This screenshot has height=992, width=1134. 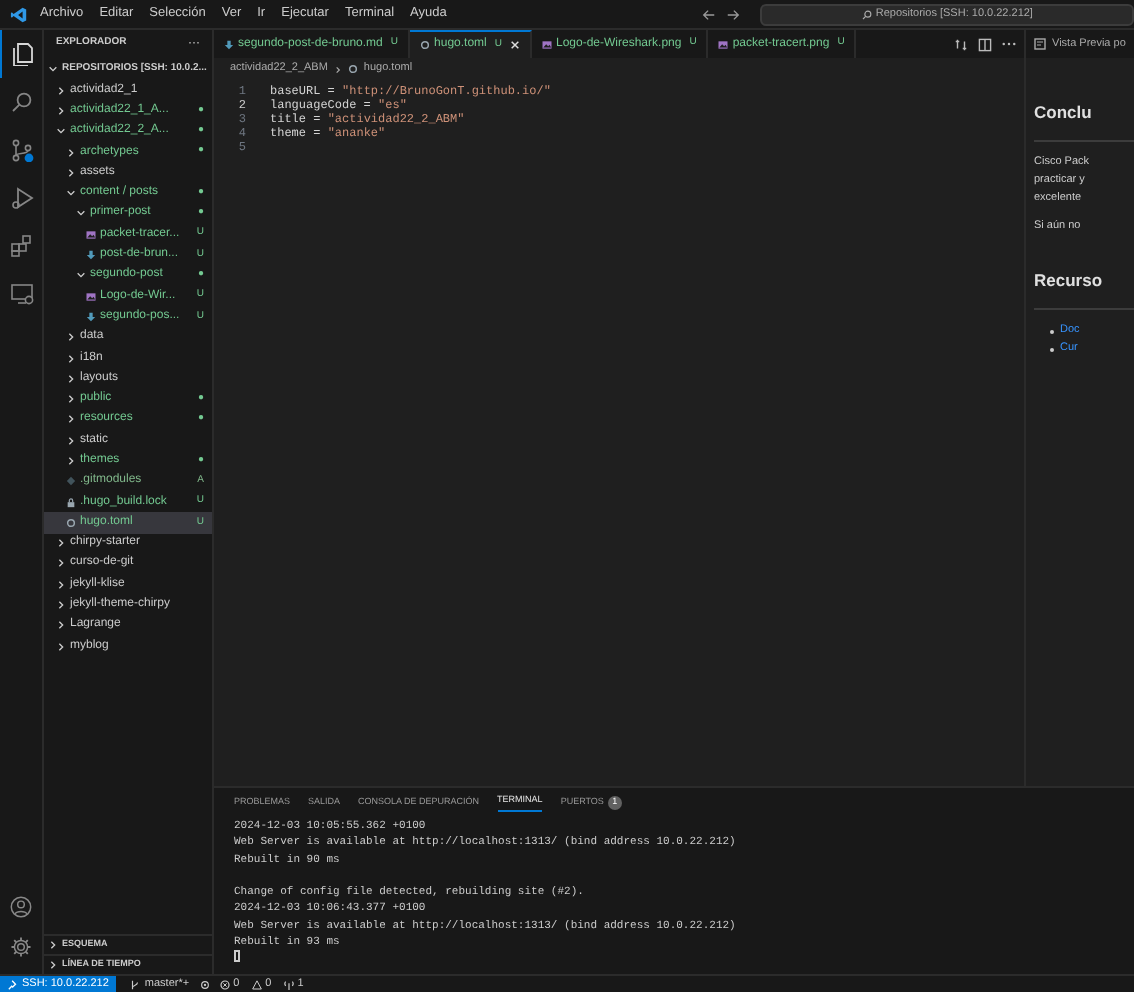 I want to click on monitor-icon, so click(x=22, y=294).